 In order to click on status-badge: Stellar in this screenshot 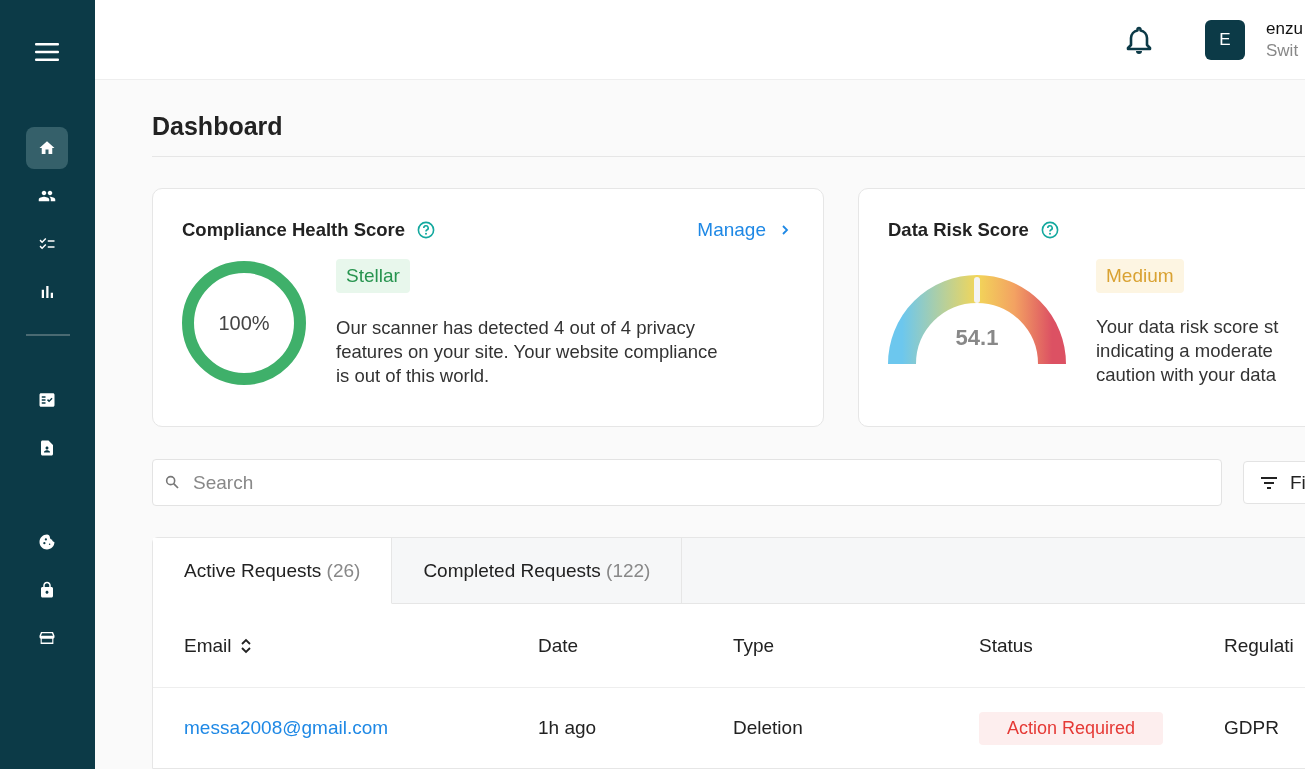, I will do `click(373, 276)`.